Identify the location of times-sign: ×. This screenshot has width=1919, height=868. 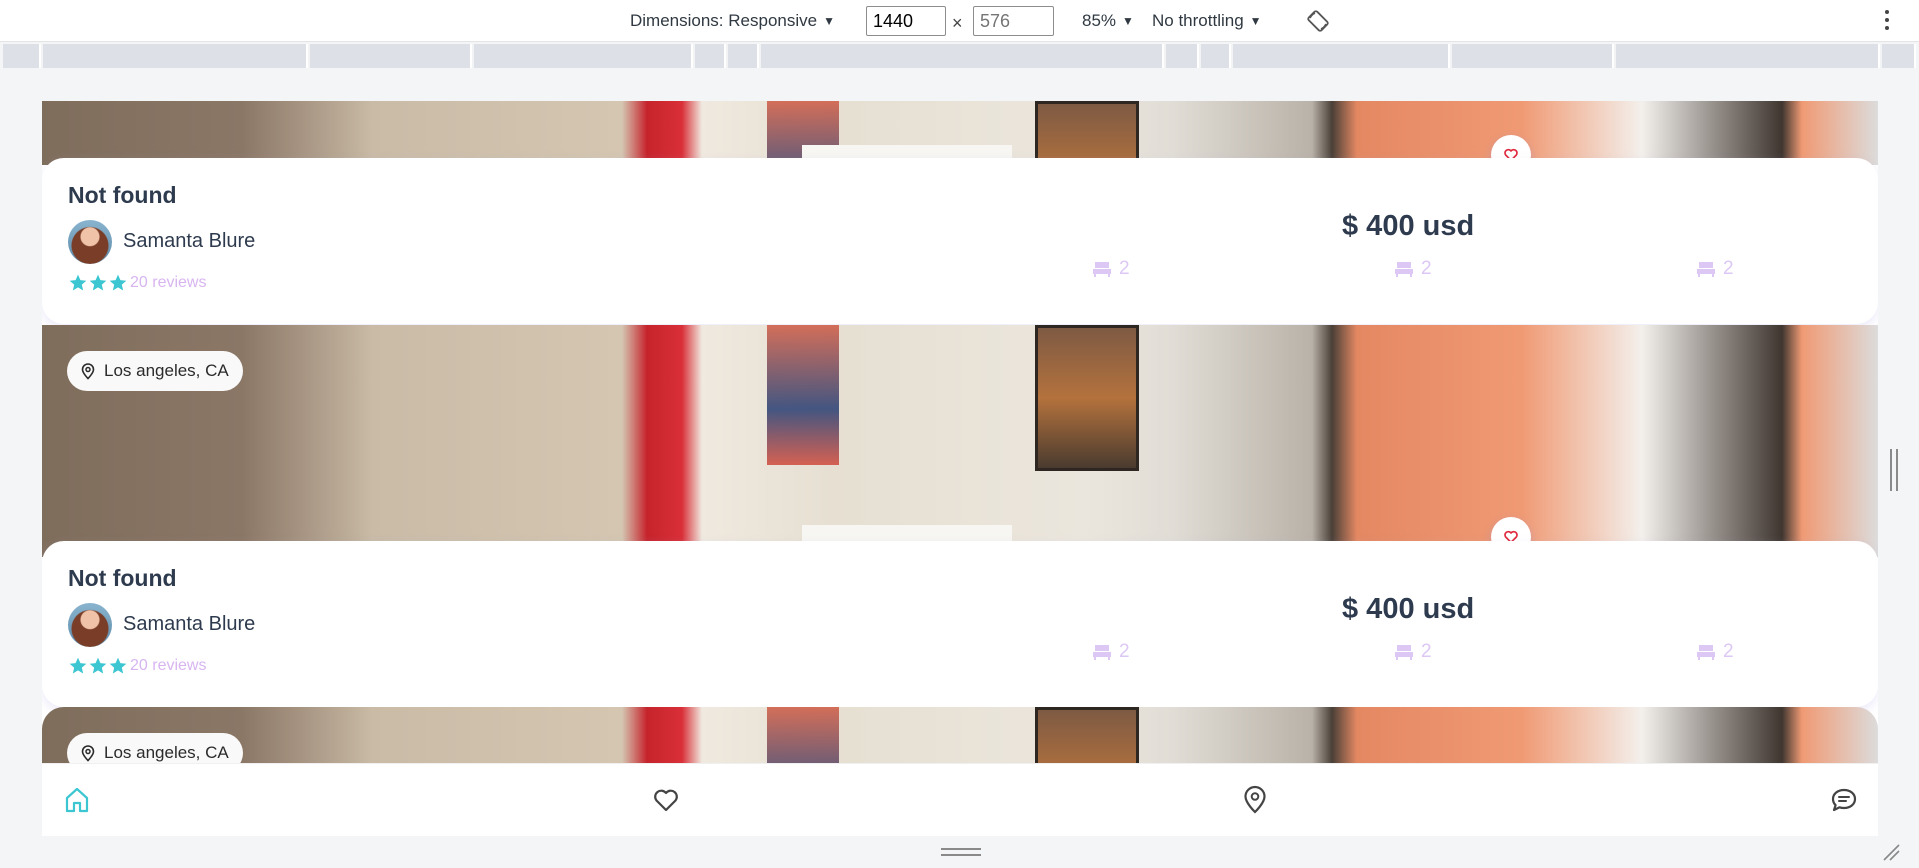
(957, 23).